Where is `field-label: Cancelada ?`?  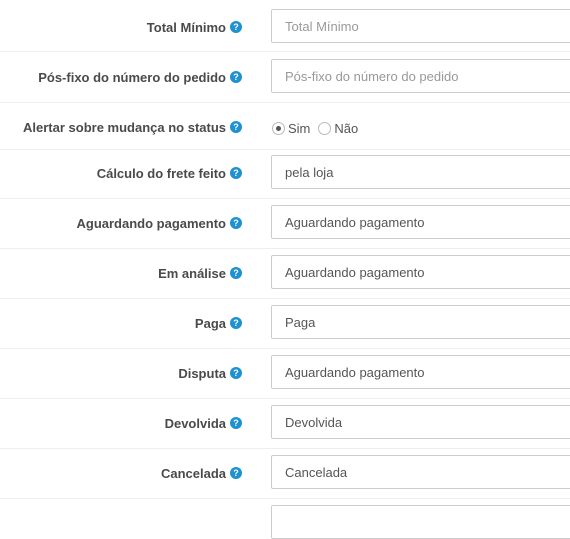
field-label: Cancelada ? is located at coordinates (201, 473).